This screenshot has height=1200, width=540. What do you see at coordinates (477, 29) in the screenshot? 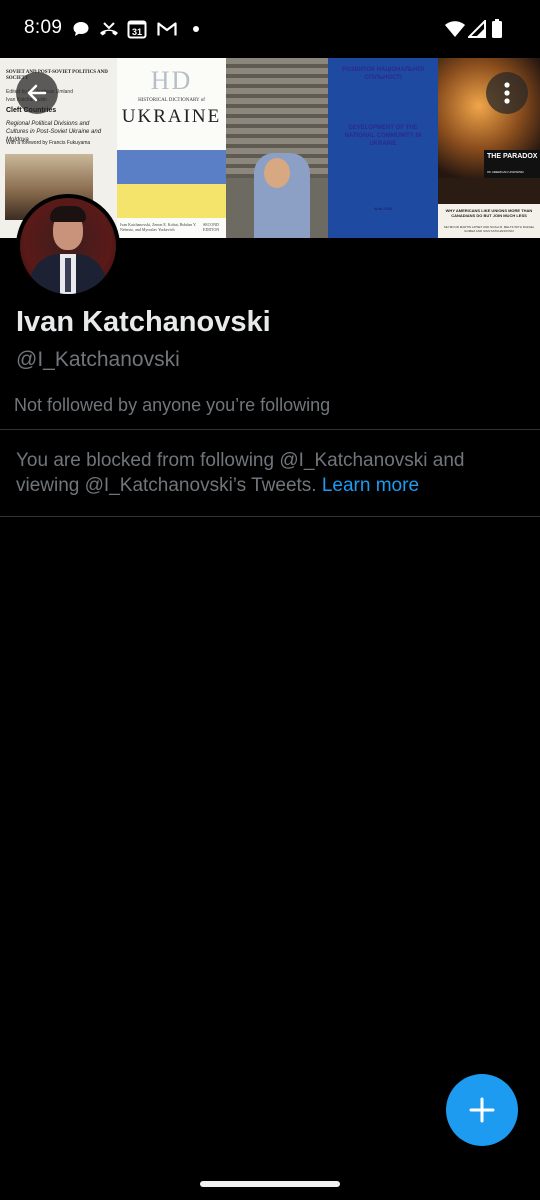
I see `signal-icon` at bounding box center [477, 29].